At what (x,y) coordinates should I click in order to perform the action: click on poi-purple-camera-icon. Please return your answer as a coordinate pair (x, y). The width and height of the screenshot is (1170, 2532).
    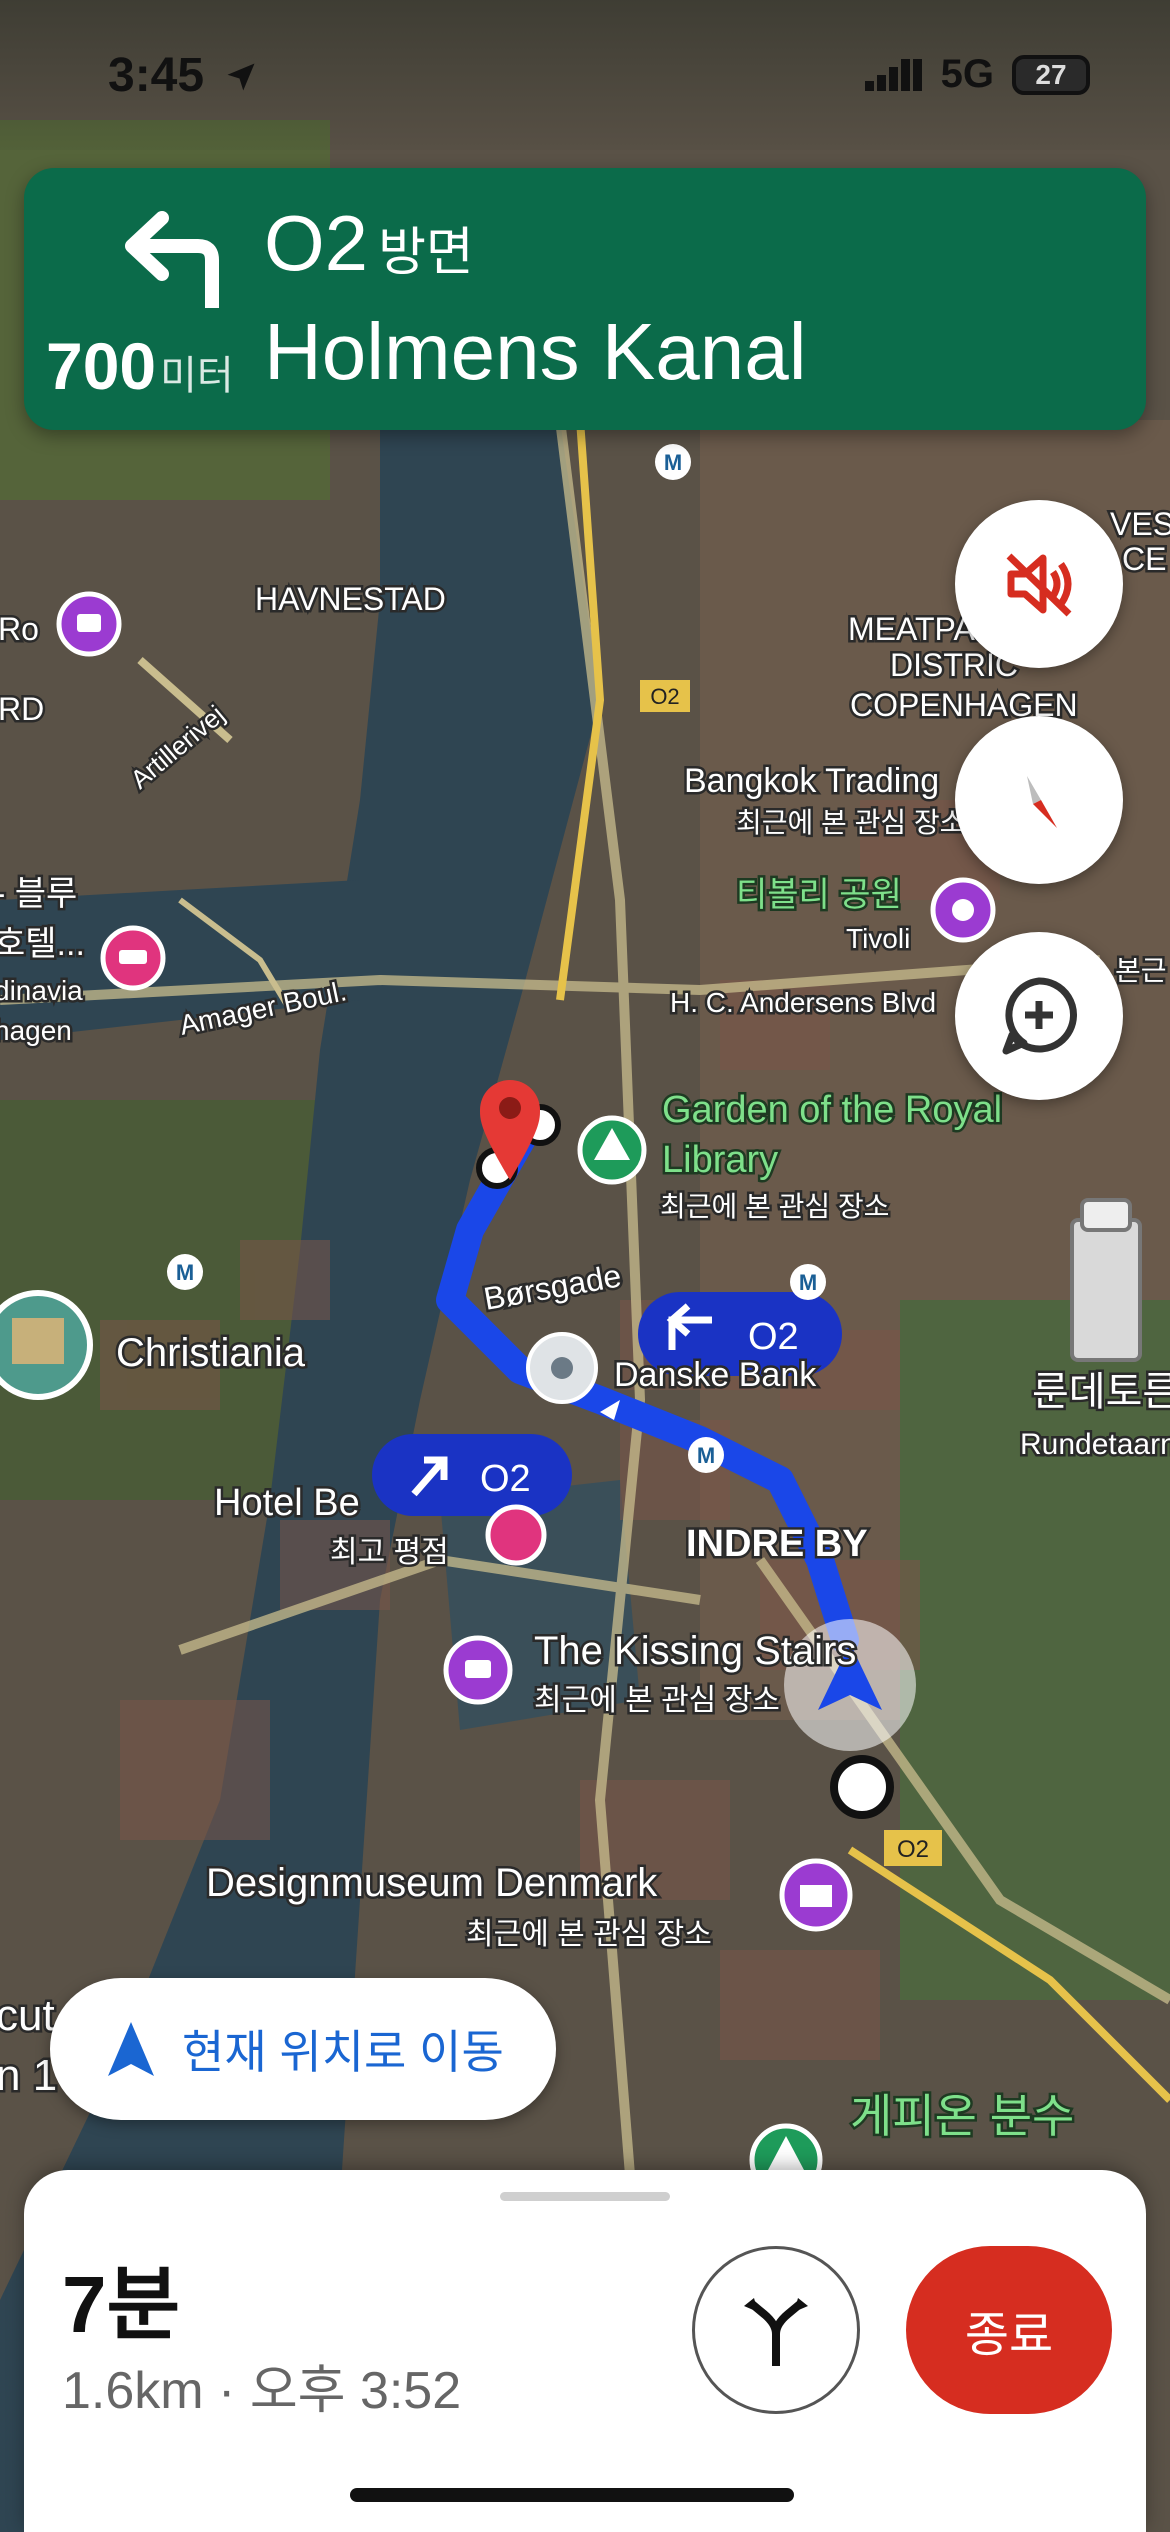
    Looking at the image, I should click on (89, 624).